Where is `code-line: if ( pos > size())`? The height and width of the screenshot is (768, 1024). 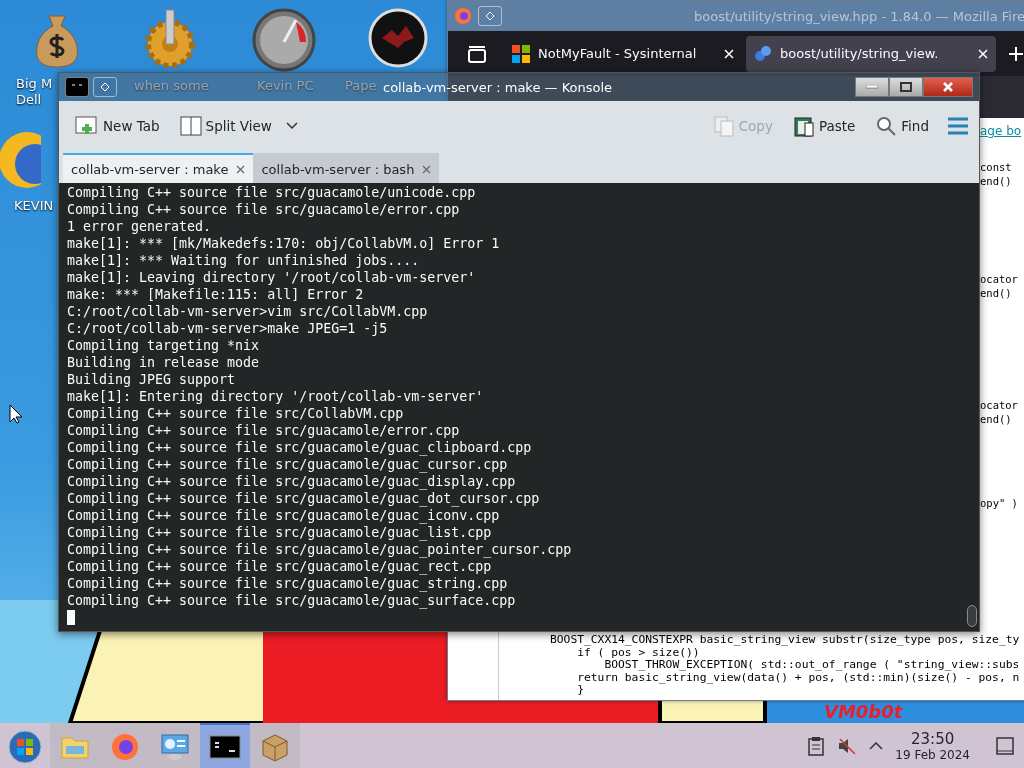
code-line: if ( pos > size()) is located at coordinates (638, 653).